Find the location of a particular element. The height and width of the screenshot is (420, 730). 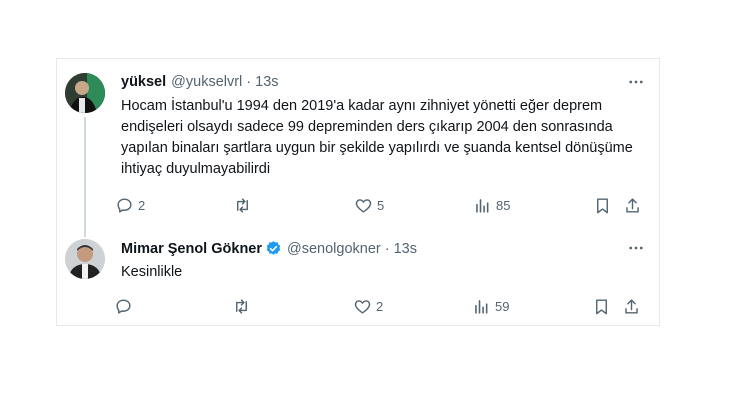

thread-connector-line is located at coordinates (85, 177).